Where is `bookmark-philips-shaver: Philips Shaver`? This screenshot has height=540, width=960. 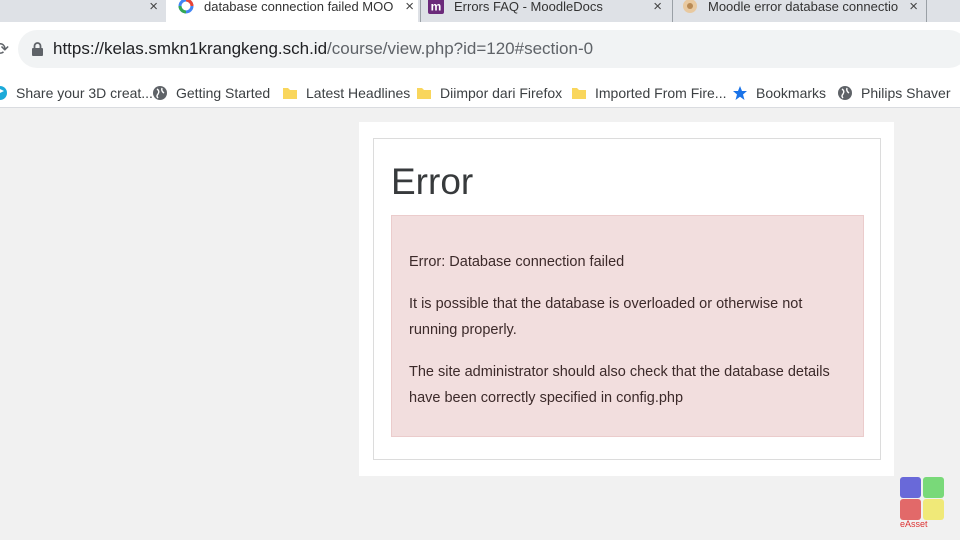 bookmark-philips-shaver: Philips Shaver is located at coordinates (894, 93).